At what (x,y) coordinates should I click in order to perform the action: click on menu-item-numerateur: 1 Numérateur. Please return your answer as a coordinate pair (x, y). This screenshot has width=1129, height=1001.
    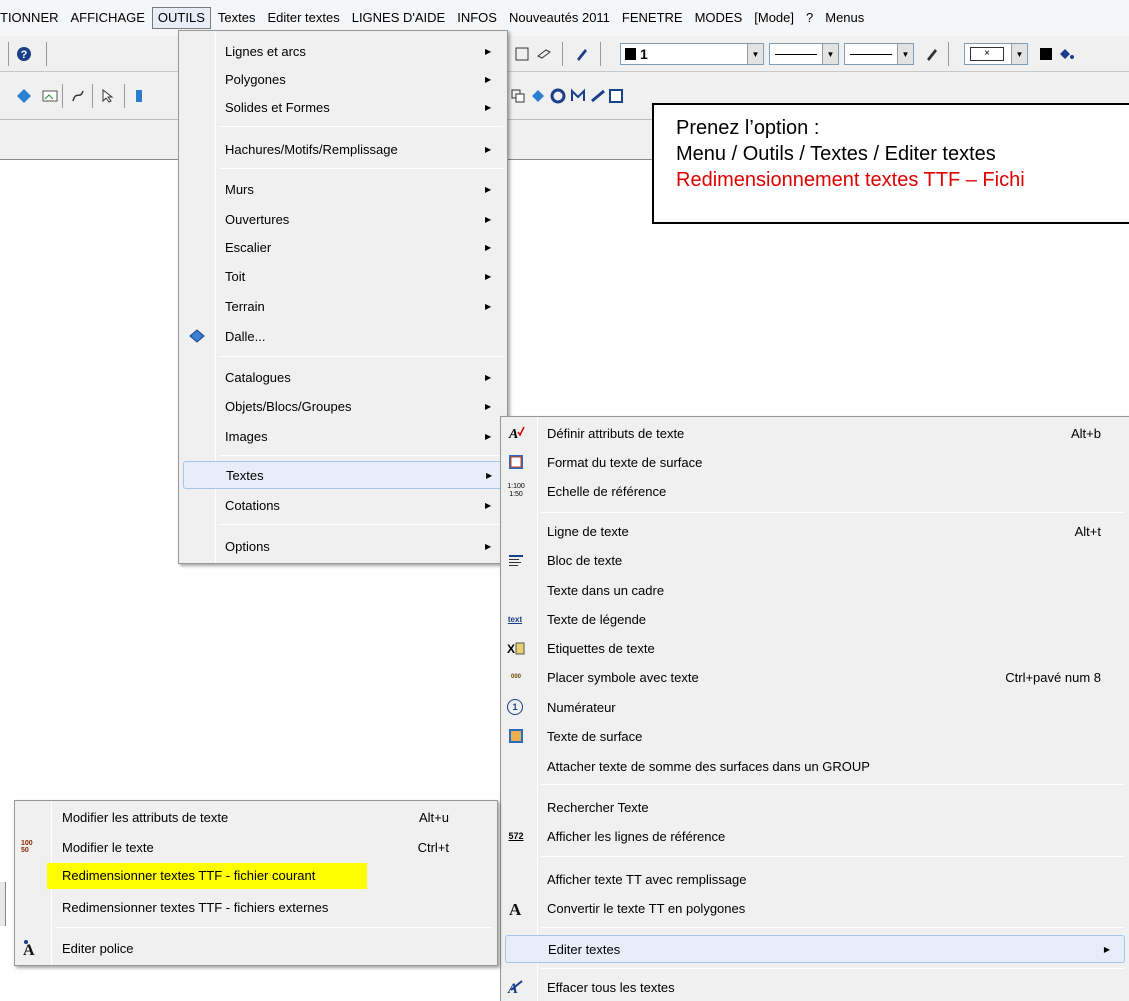
    Looking at the image, I should click on (815, 707).